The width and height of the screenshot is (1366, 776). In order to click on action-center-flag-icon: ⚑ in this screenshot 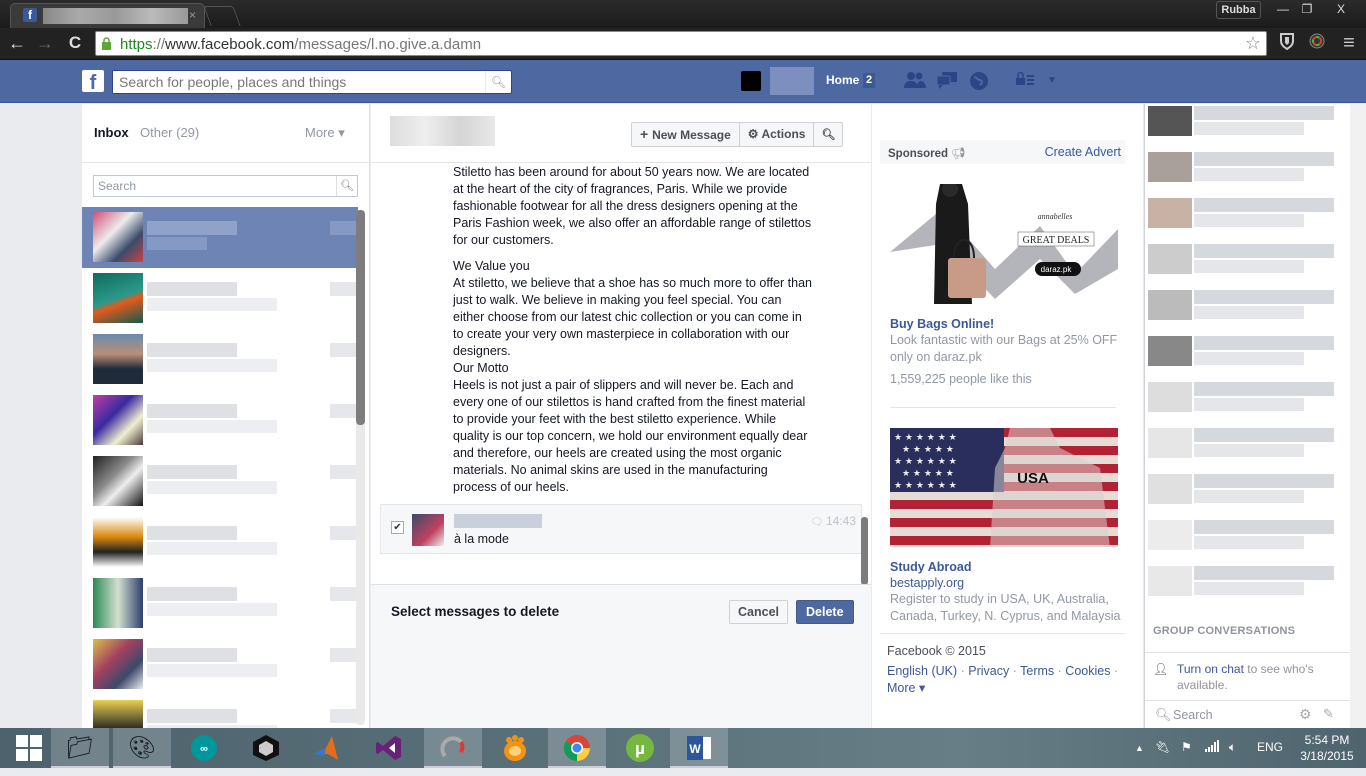, I will do `click(1186, 747)`.